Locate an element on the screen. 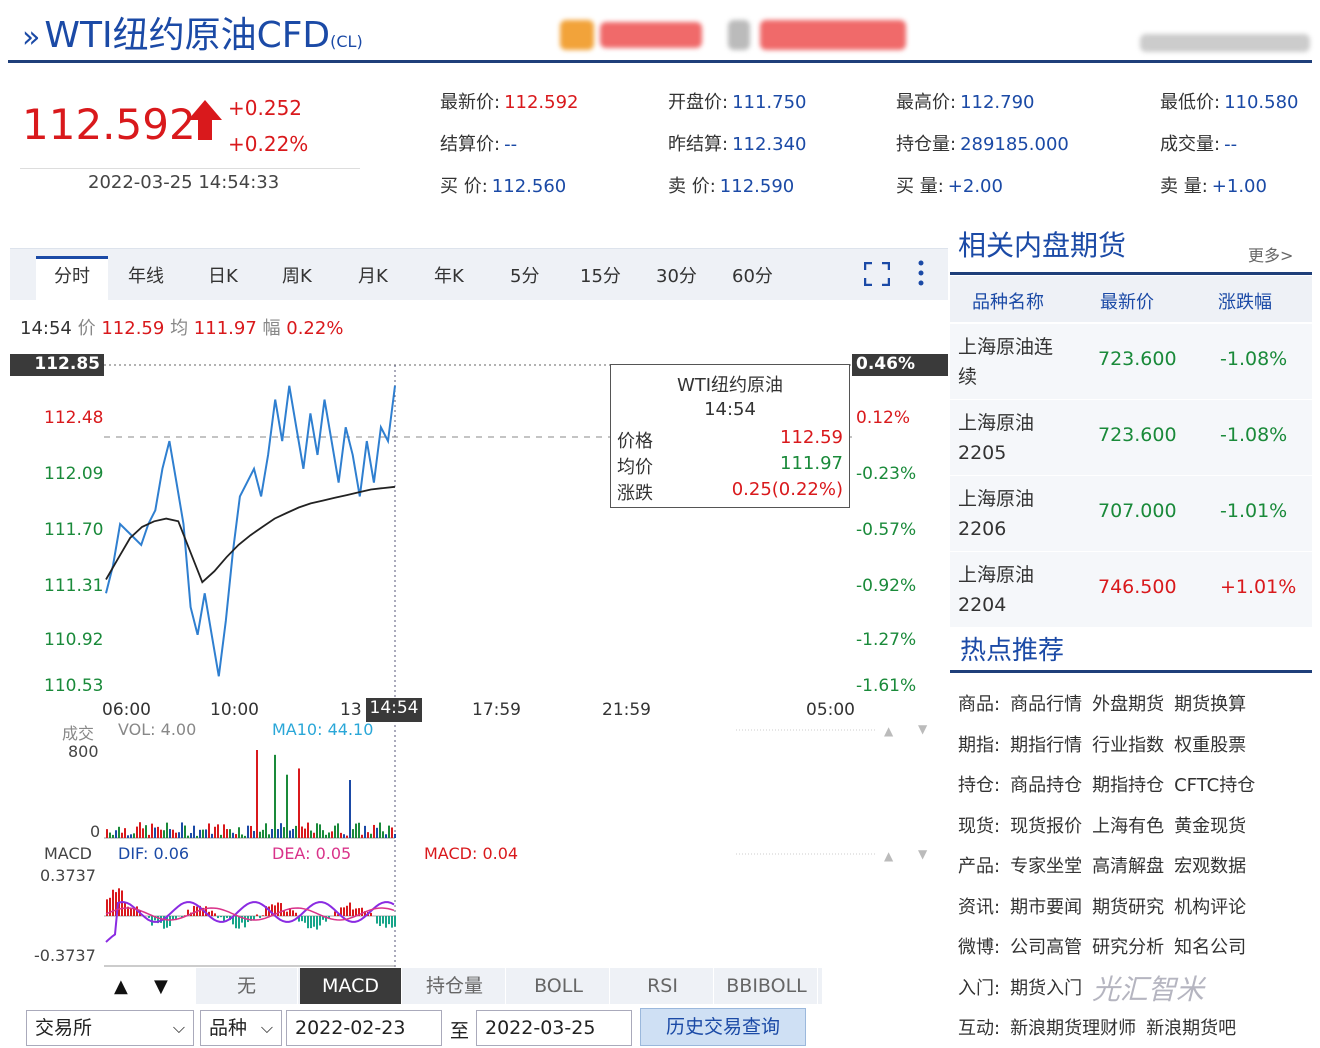 This screenshot has width=1320, height=1048. x-tick: 06:00 is located at coordinates (126, 710).